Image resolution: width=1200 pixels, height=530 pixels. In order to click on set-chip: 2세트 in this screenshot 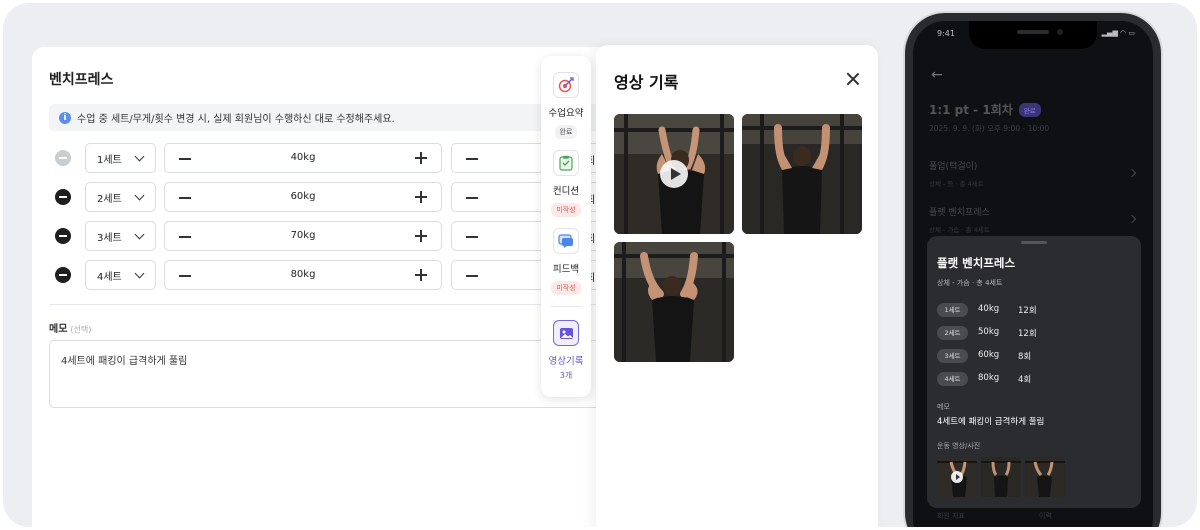, I will do `click(952, 333)`.